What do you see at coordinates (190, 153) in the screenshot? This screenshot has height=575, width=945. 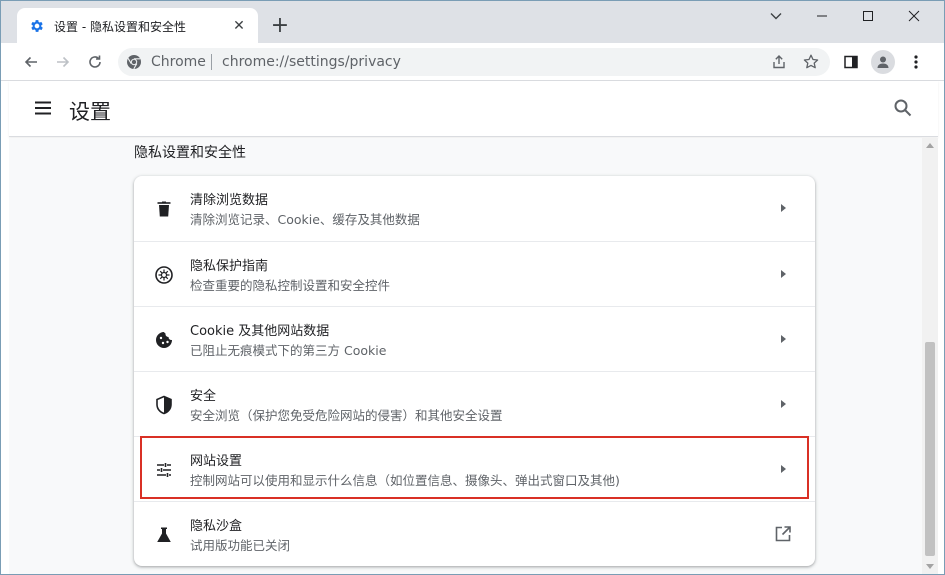 I see `section-title: 隐私设置和安全性` at bounding box center [190, 153].